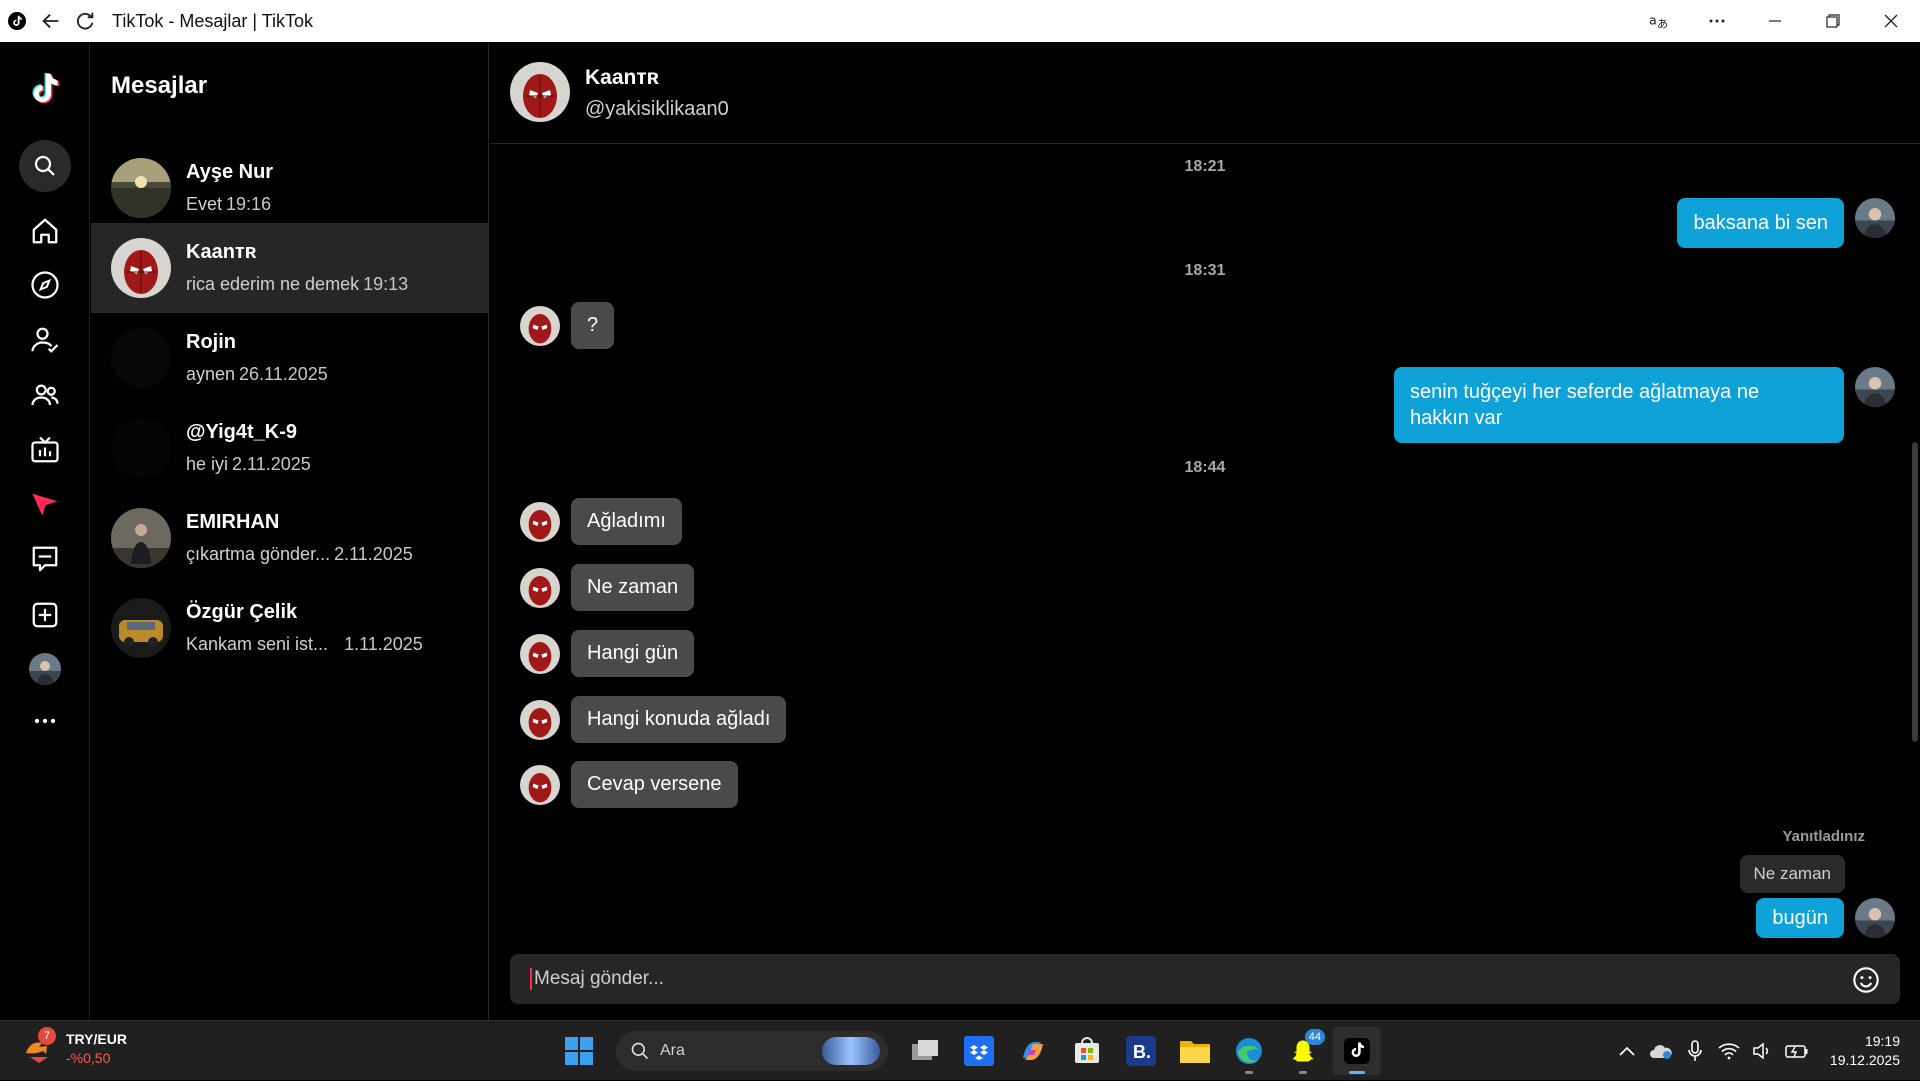 This screenshot has width=1920, height=1081. What do you see at coordinates (45, 340) in the screenshot?
I see `following-icon` at bounding box center [45, 340].